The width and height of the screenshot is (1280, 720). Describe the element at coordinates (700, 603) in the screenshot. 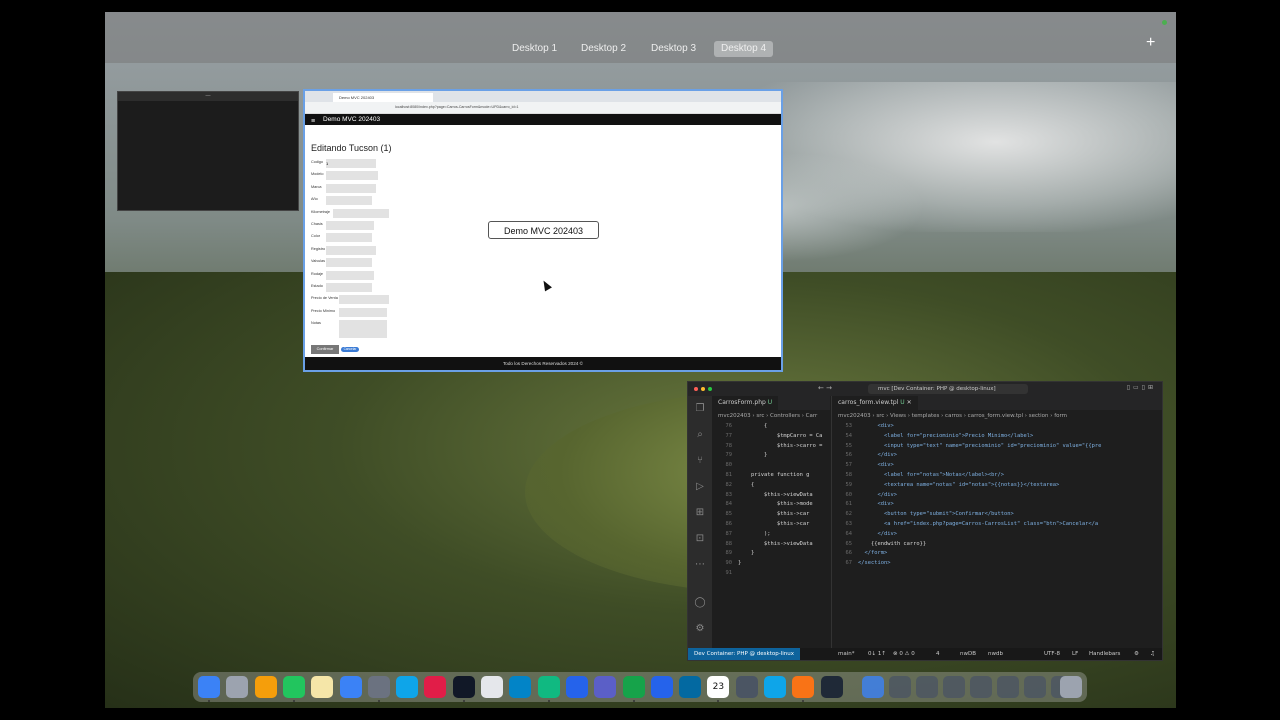

I see `account-icon: ◯` at that location.